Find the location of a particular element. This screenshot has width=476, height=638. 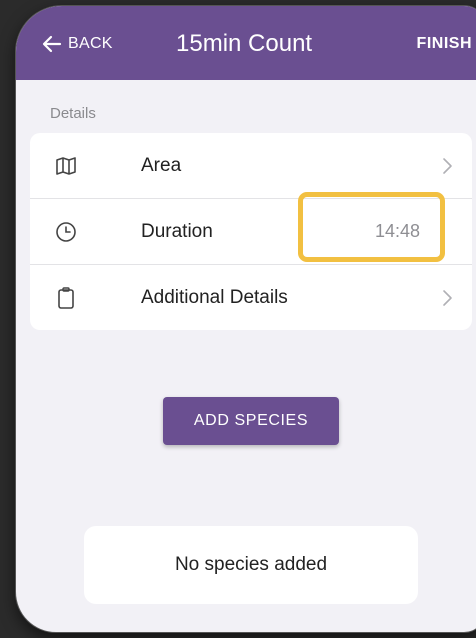

map-icon is located at coordinates (66, 165).